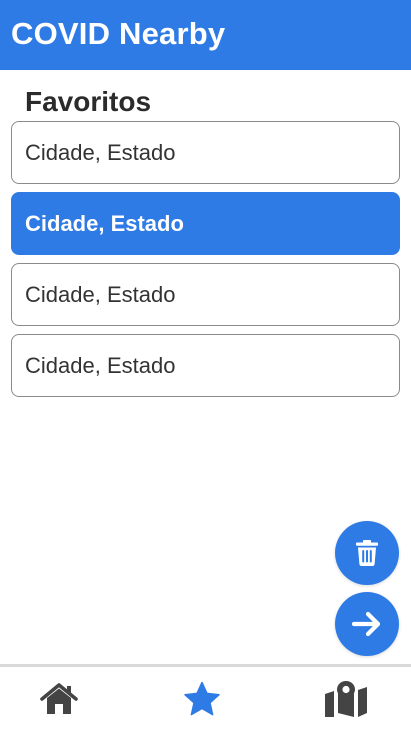  I want to click on nav-home-button, so click(59, 699).